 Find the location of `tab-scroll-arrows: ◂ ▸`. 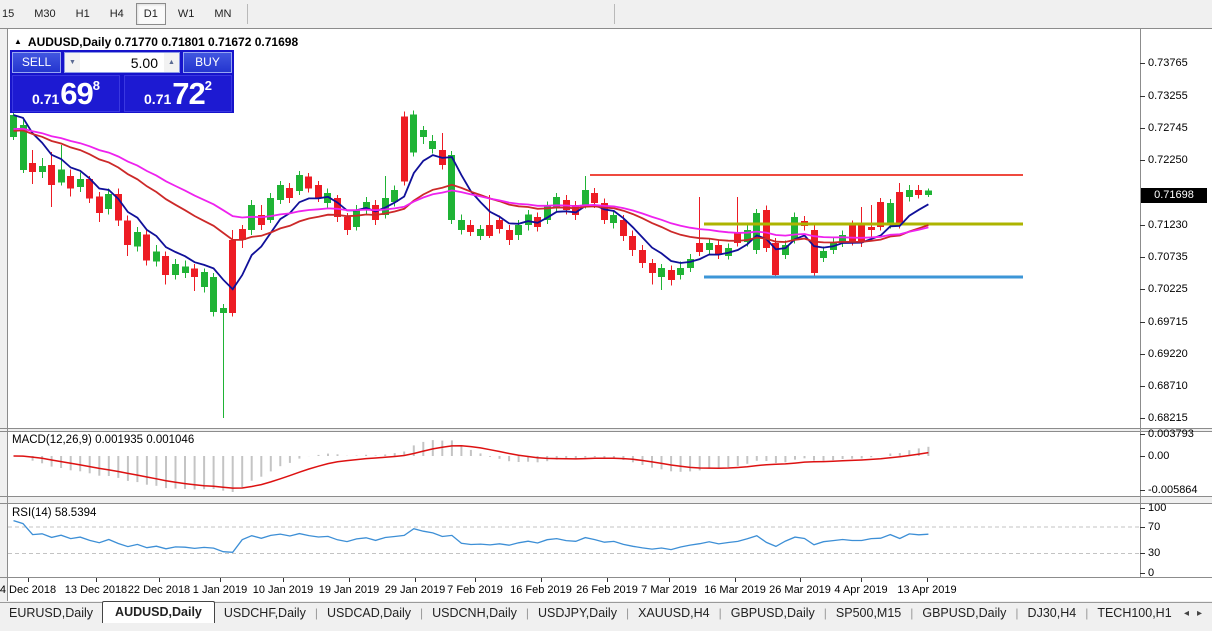

tab-scroll-arrows: ◂ ▸ is located at coordinates (1198, 615).